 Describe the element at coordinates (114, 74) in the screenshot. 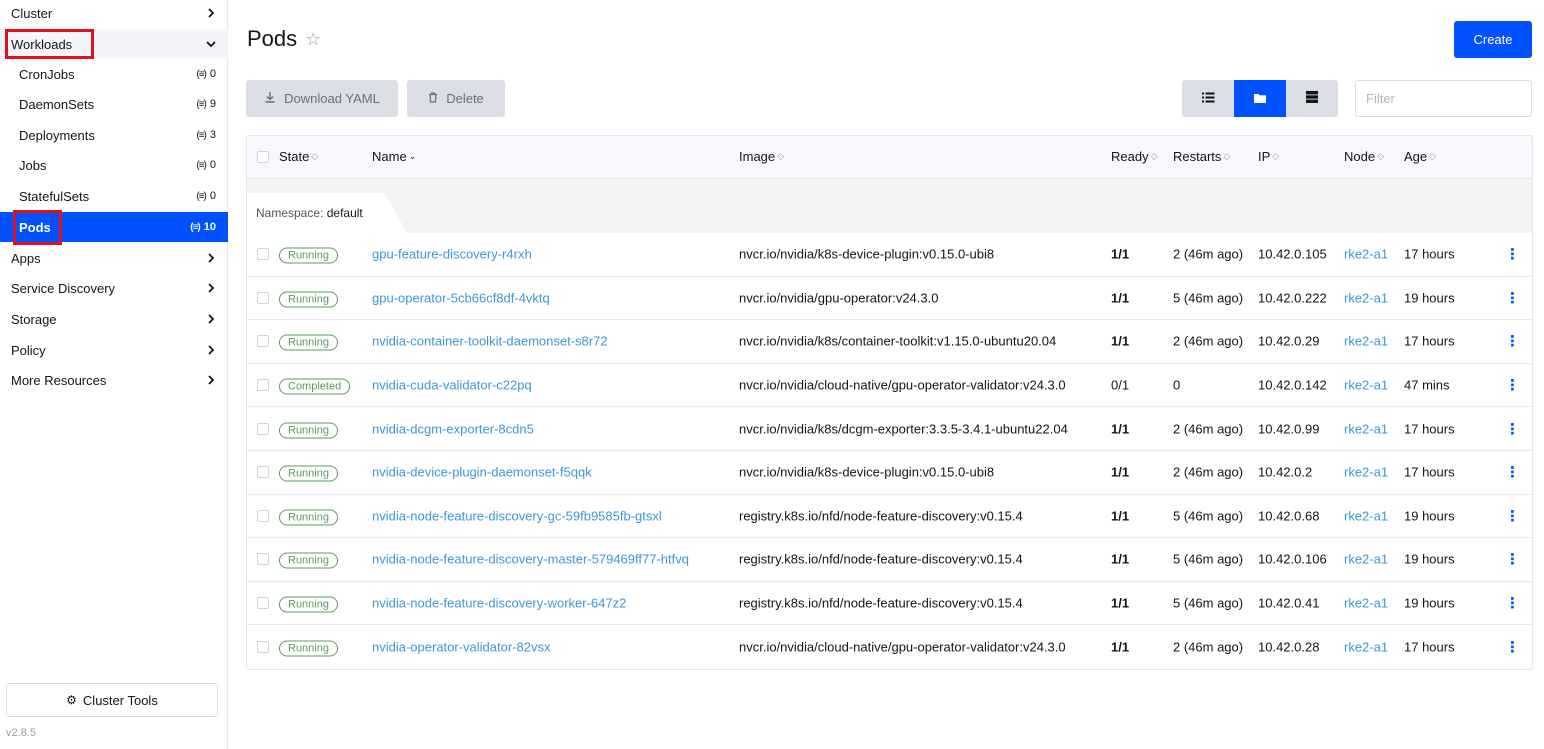

I see `sidebar-item-cronjobs: CronJobs (≡) 0` at that location.